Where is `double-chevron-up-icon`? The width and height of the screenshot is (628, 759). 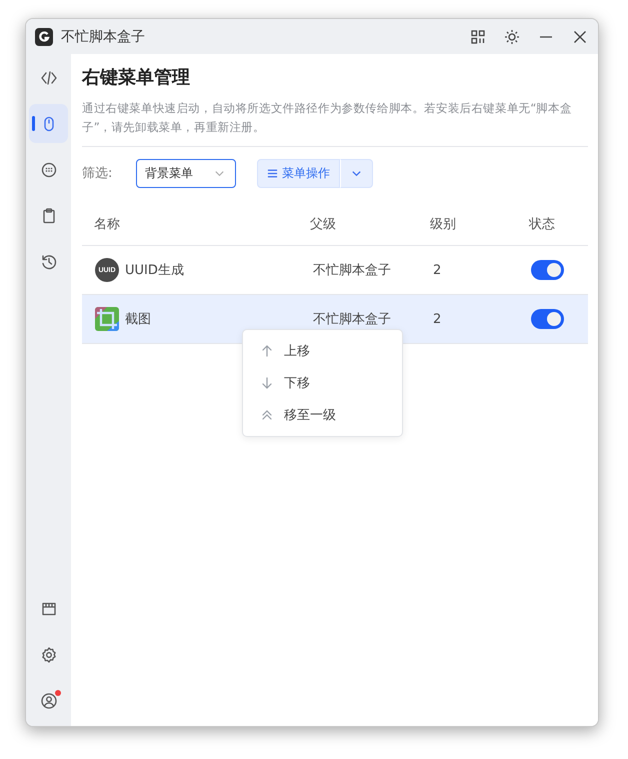
double-chevron-up-icon is located at coordinates (267, 415).